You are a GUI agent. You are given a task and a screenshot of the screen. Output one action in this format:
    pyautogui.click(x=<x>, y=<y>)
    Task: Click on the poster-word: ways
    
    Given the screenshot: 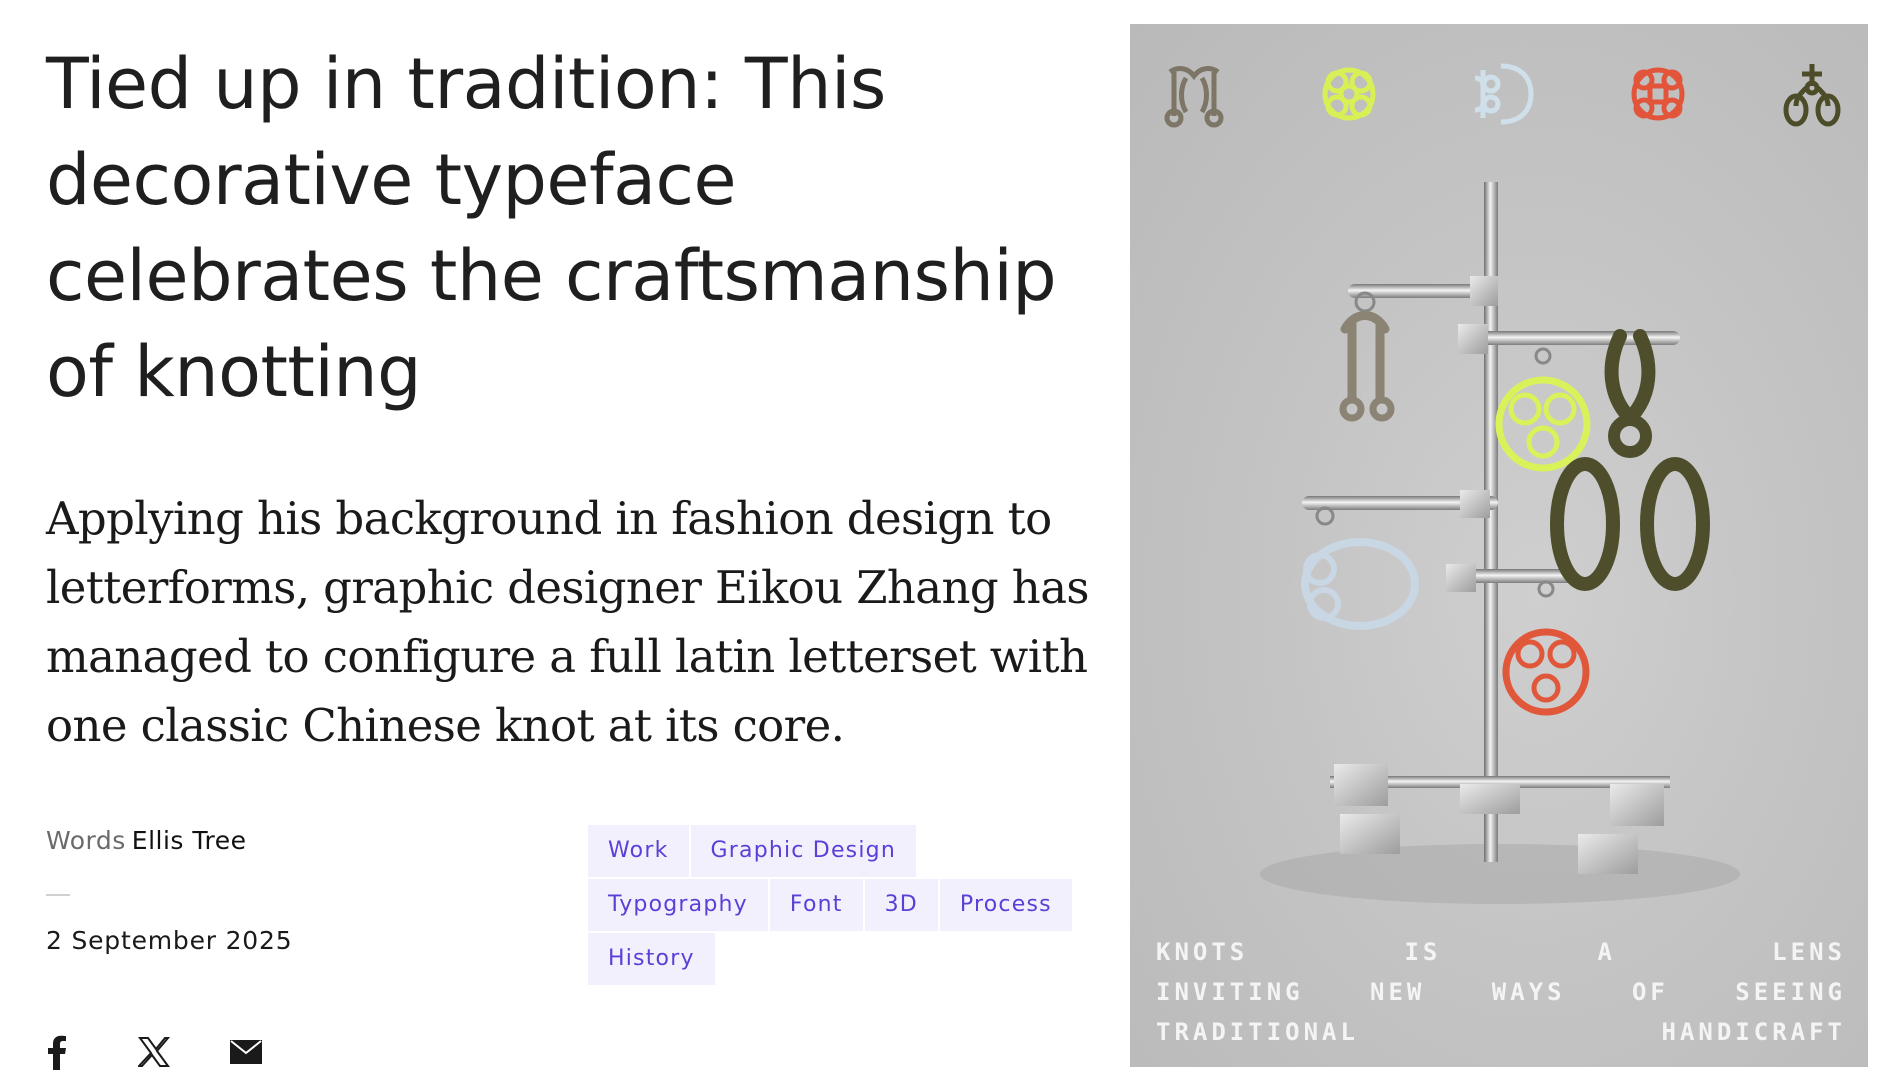 What is the action you would take?
    pyautogui.click(x=1528, y=992)
    